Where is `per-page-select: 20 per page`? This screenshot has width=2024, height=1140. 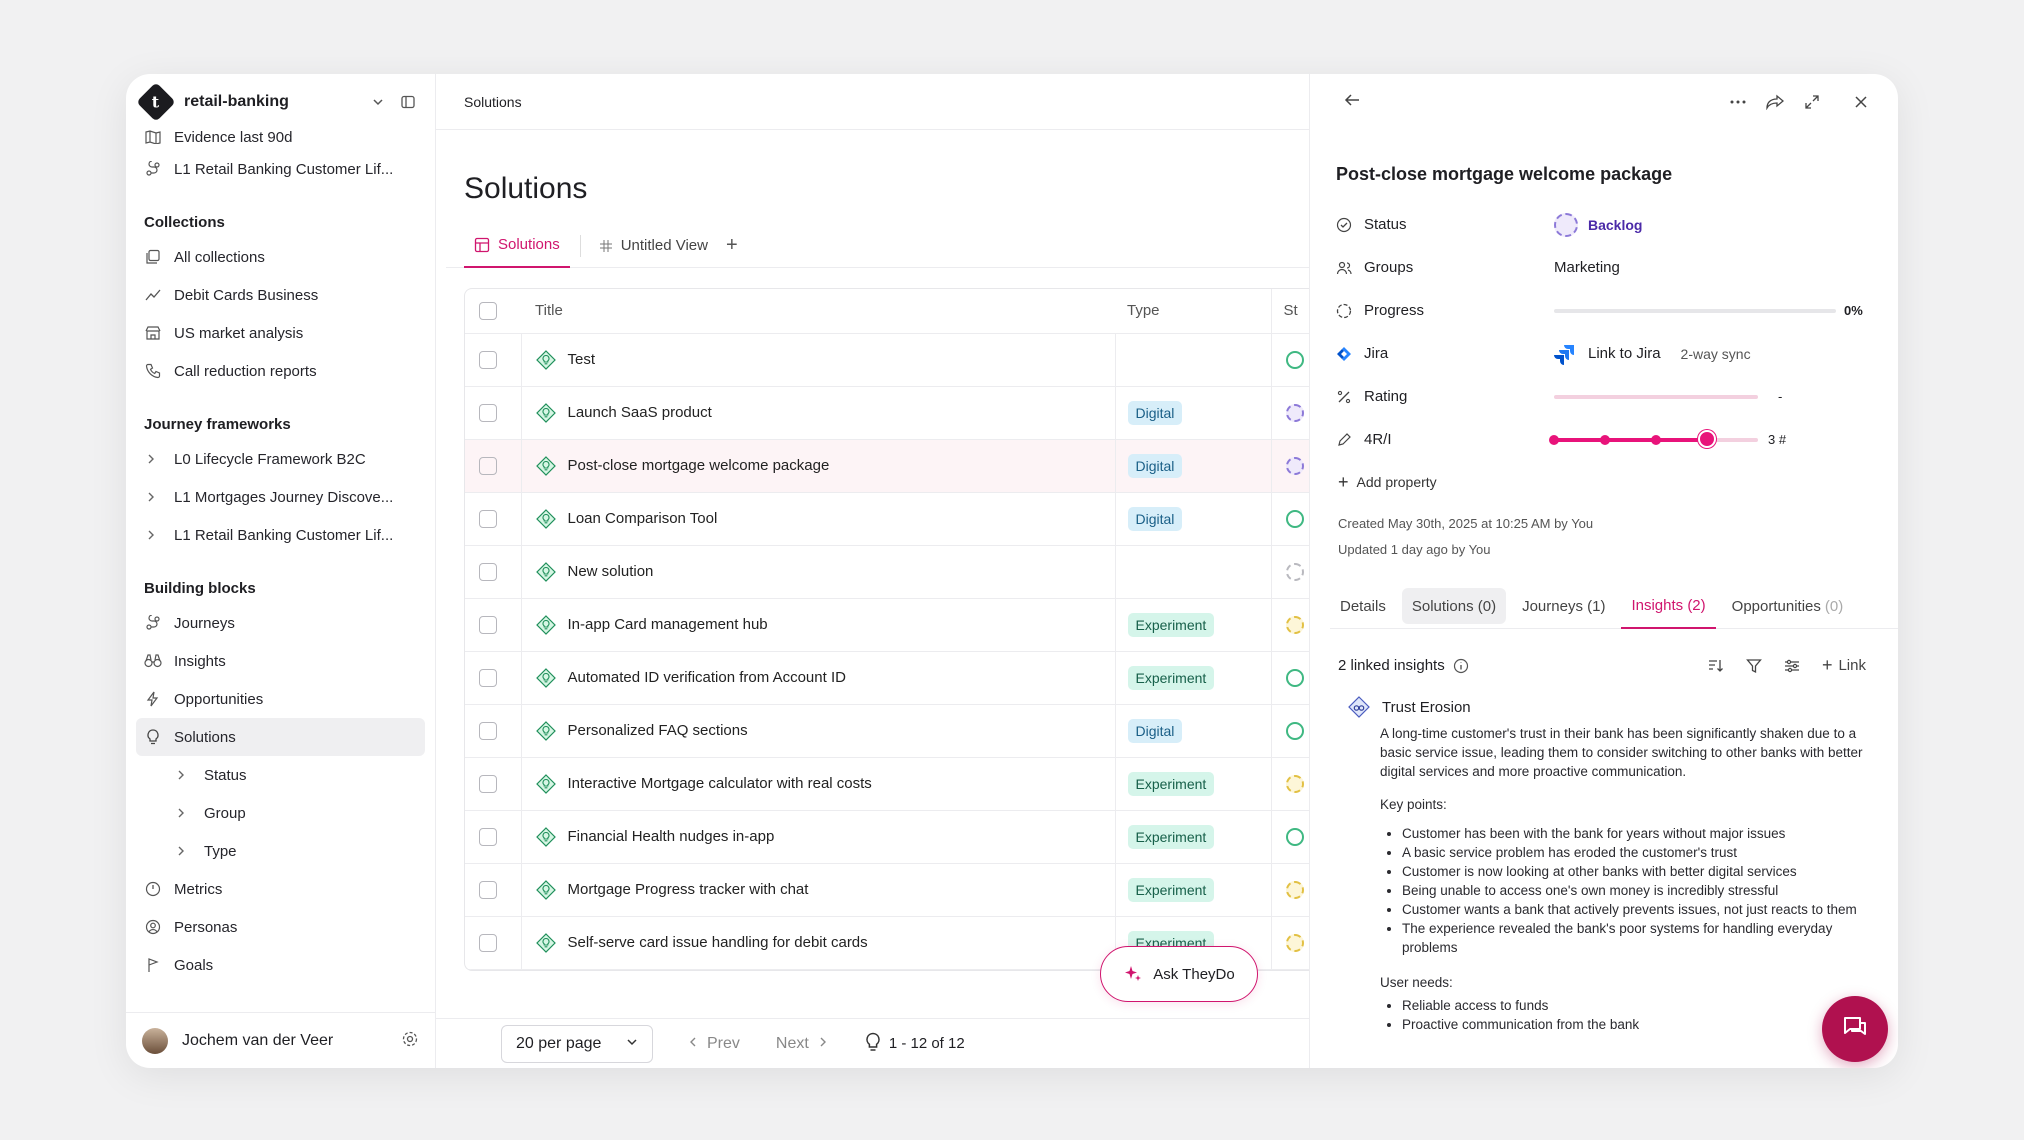 per-page-select: 20 per page is located at coordinates (577, 1043).